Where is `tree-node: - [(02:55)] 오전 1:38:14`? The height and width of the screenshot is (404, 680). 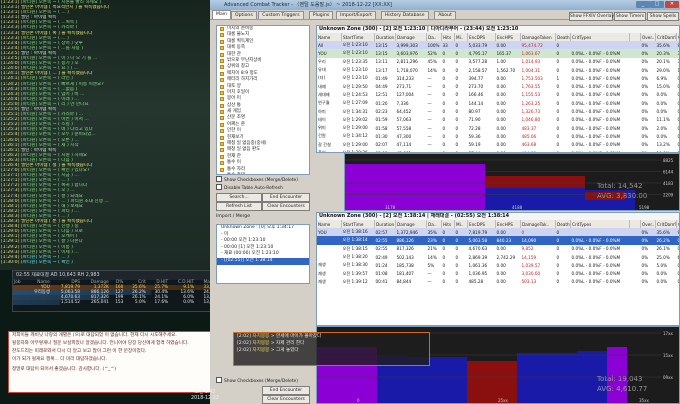
tree-node: - [(02:55)] 오전 1:38:14 is located at coordinates (263, 261).